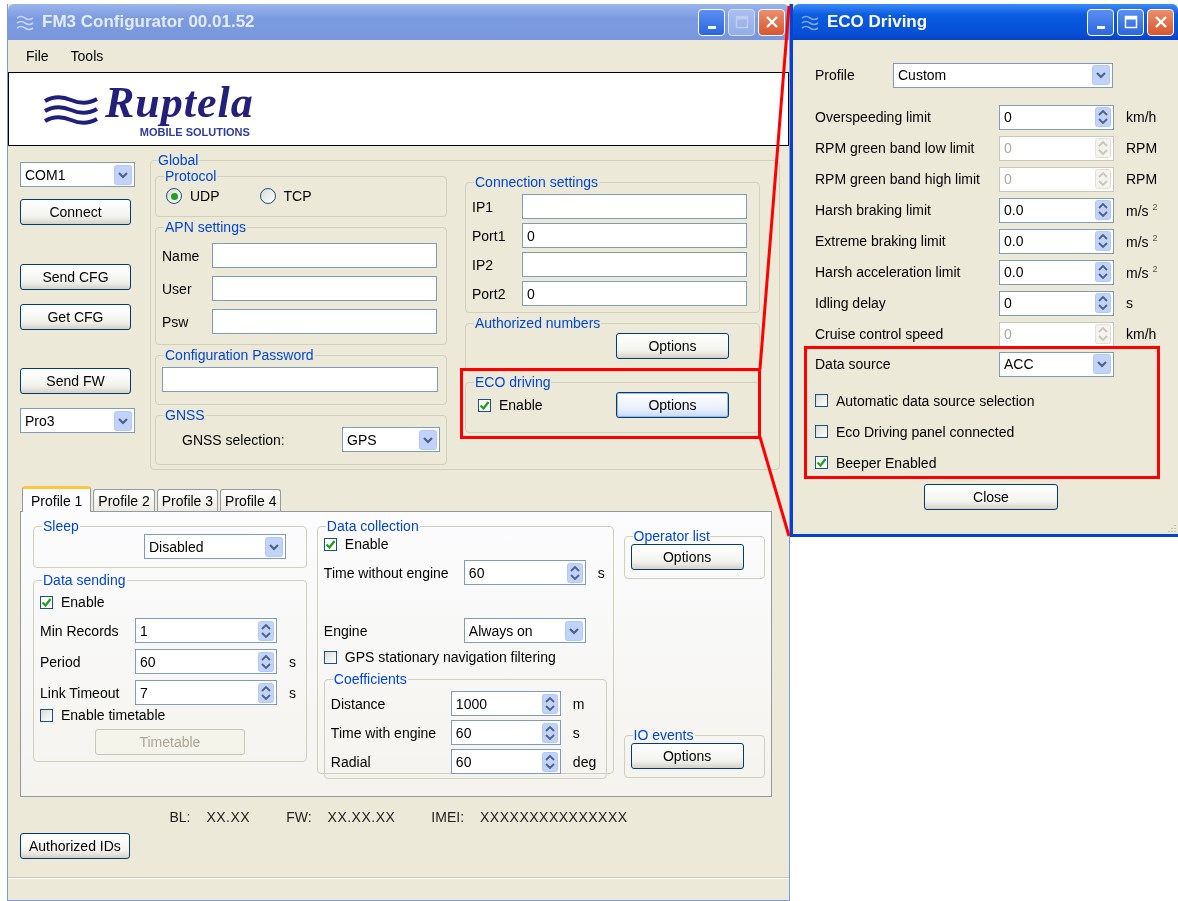 The image size is (1178, 901). Describe the element at coordinates (87, 56) in the screenshot. I see `menu-item: Tools` at that location.